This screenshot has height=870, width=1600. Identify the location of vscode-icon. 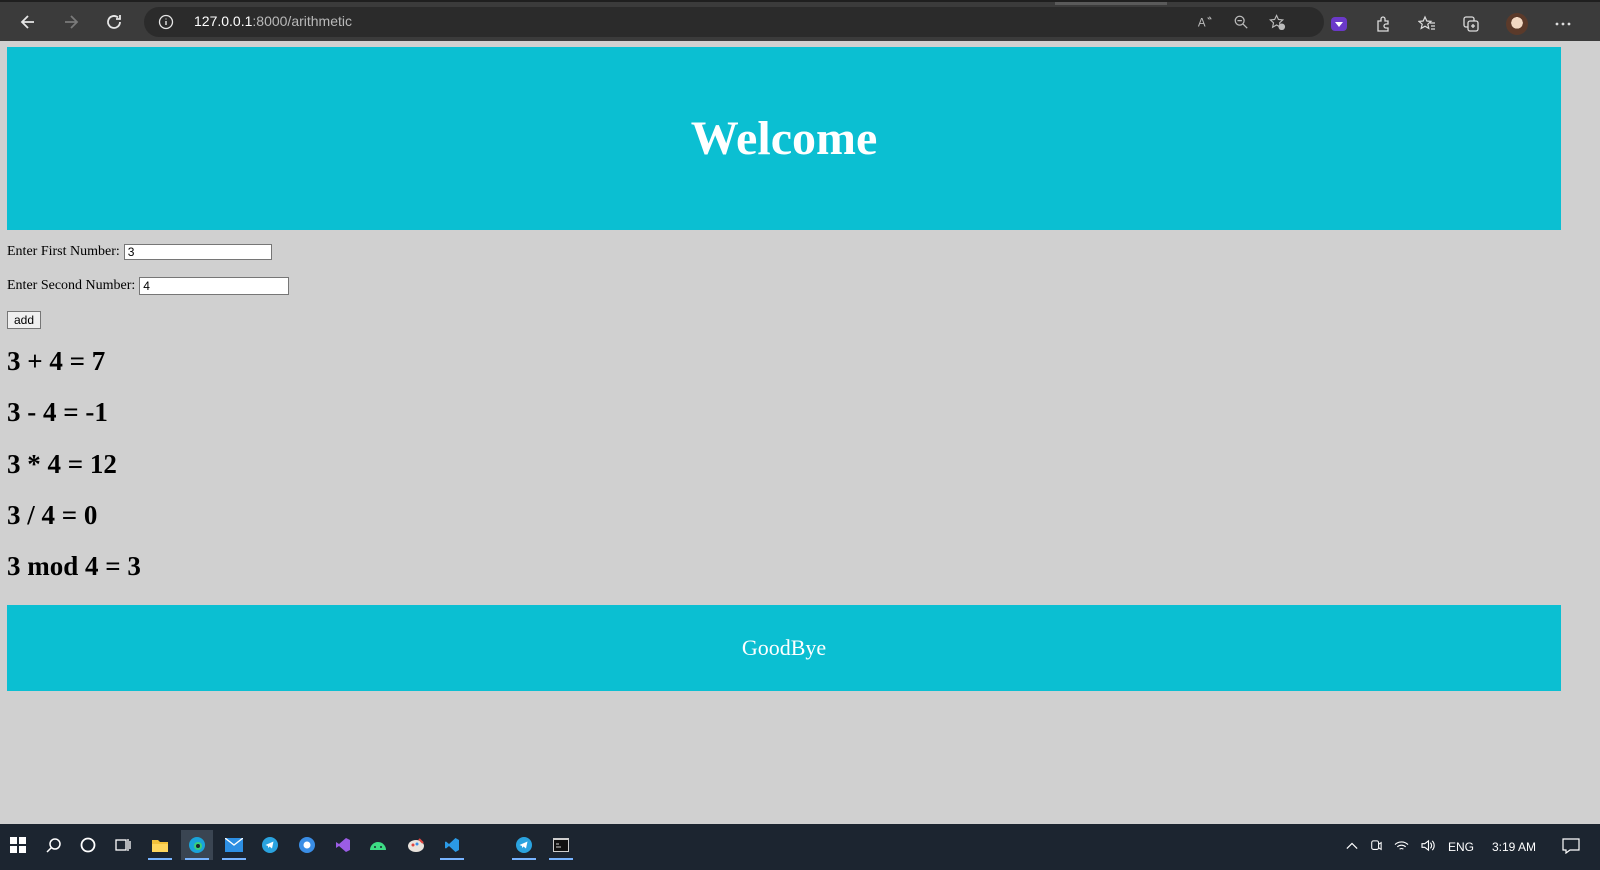
(452, 845).